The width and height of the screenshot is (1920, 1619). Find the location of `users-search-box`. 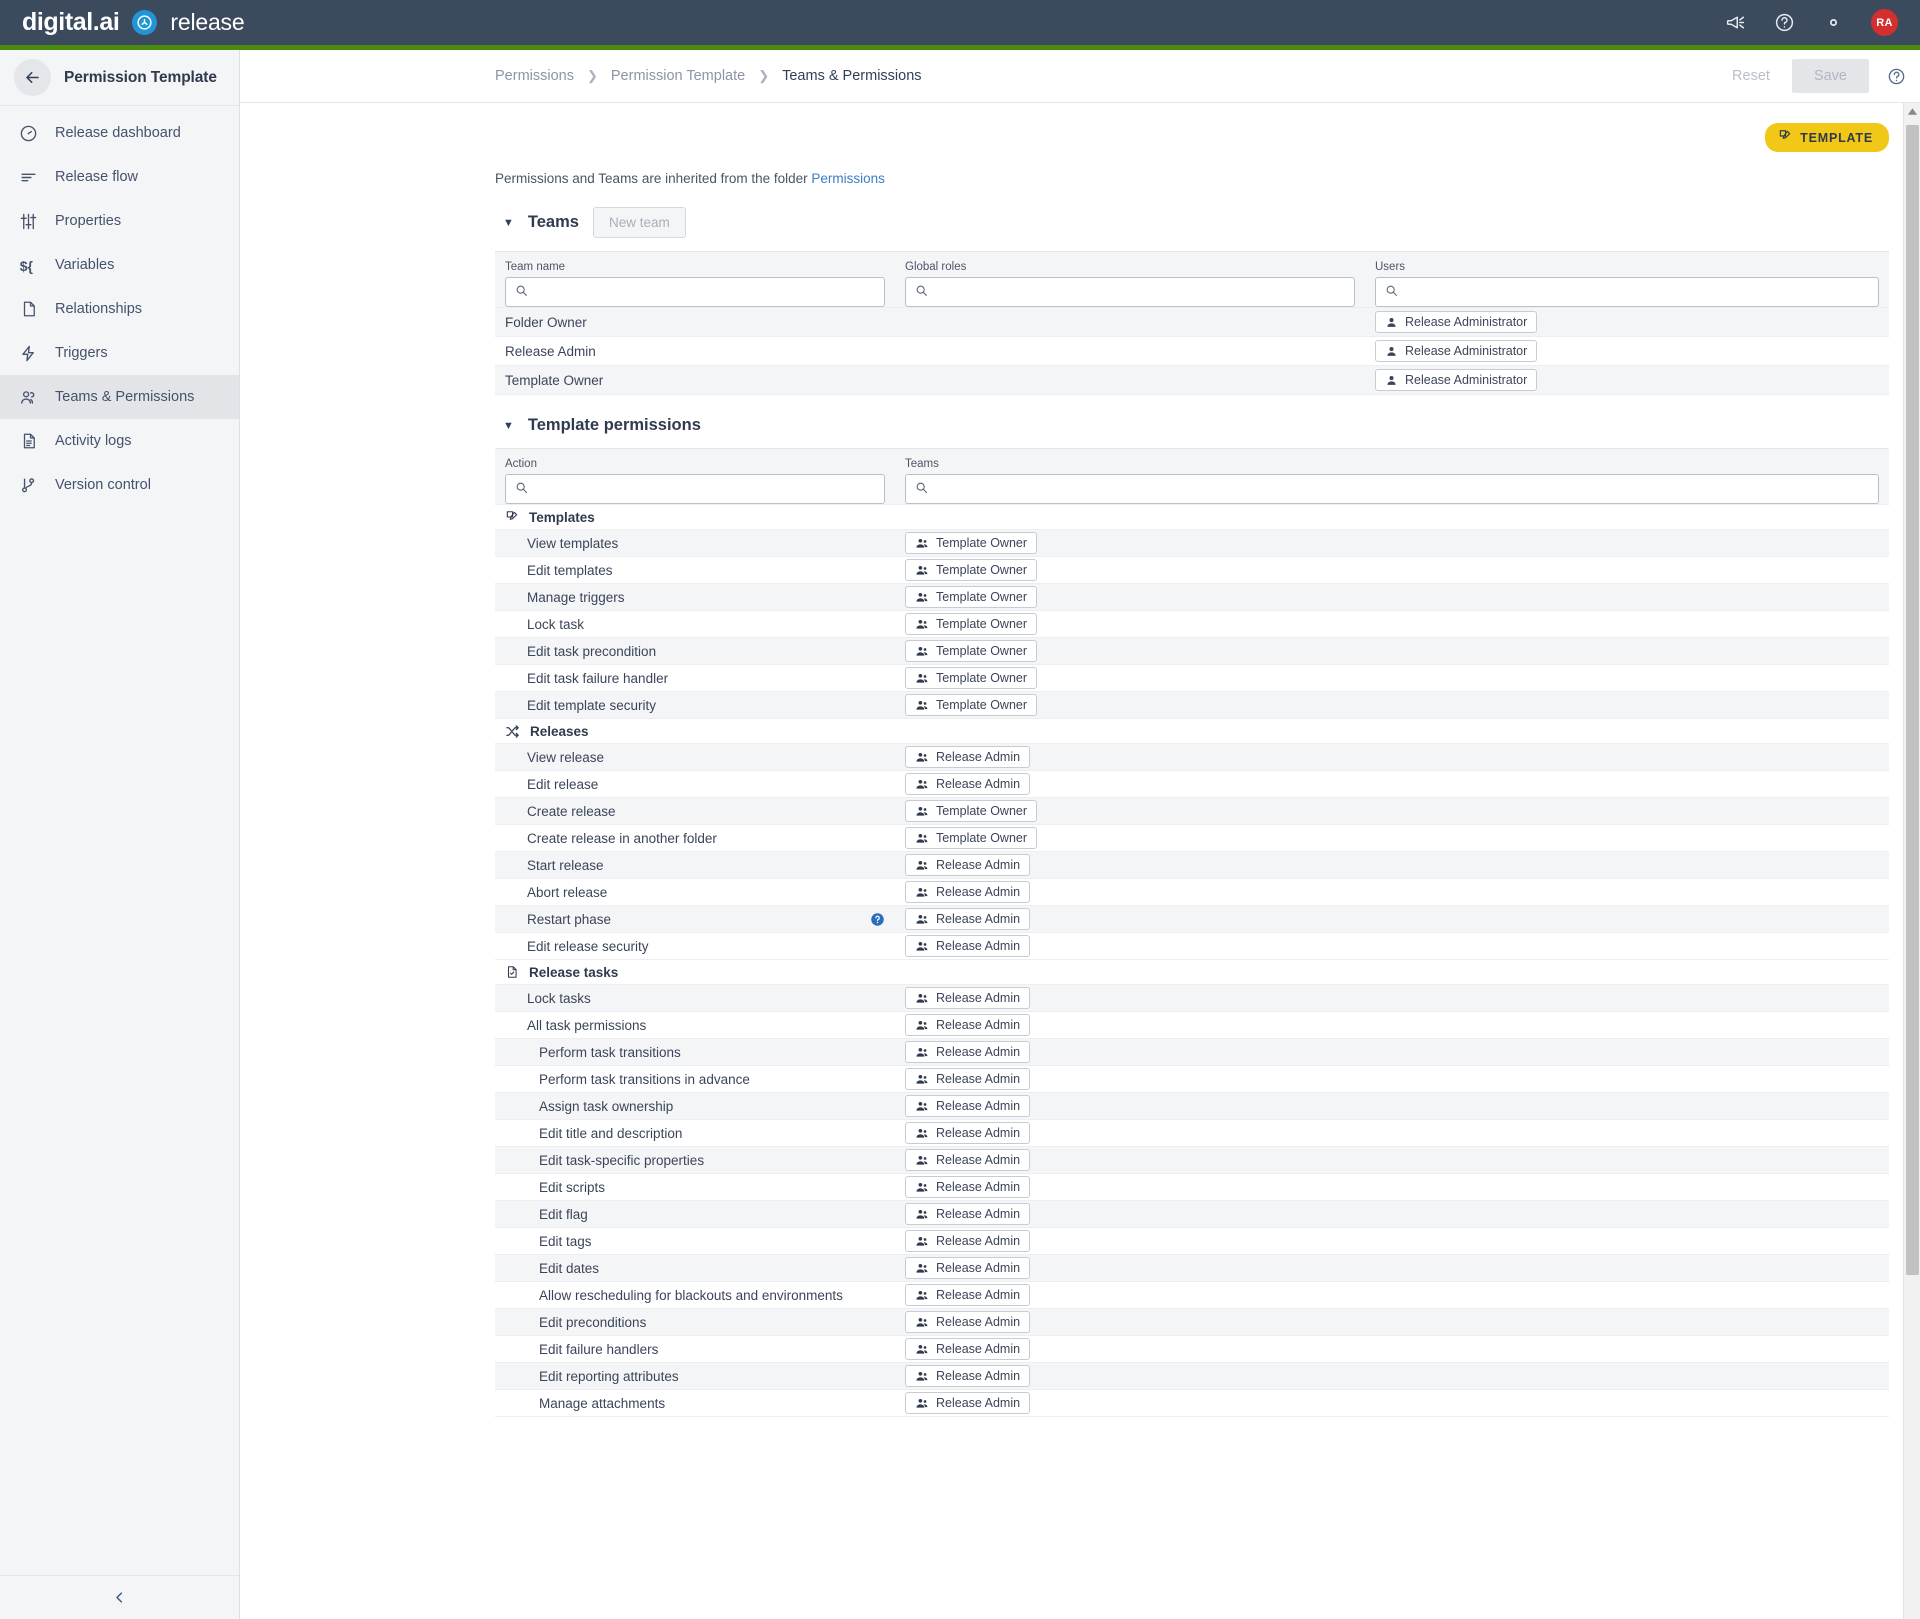

users-search-box is located at coordinates (1627, 292).